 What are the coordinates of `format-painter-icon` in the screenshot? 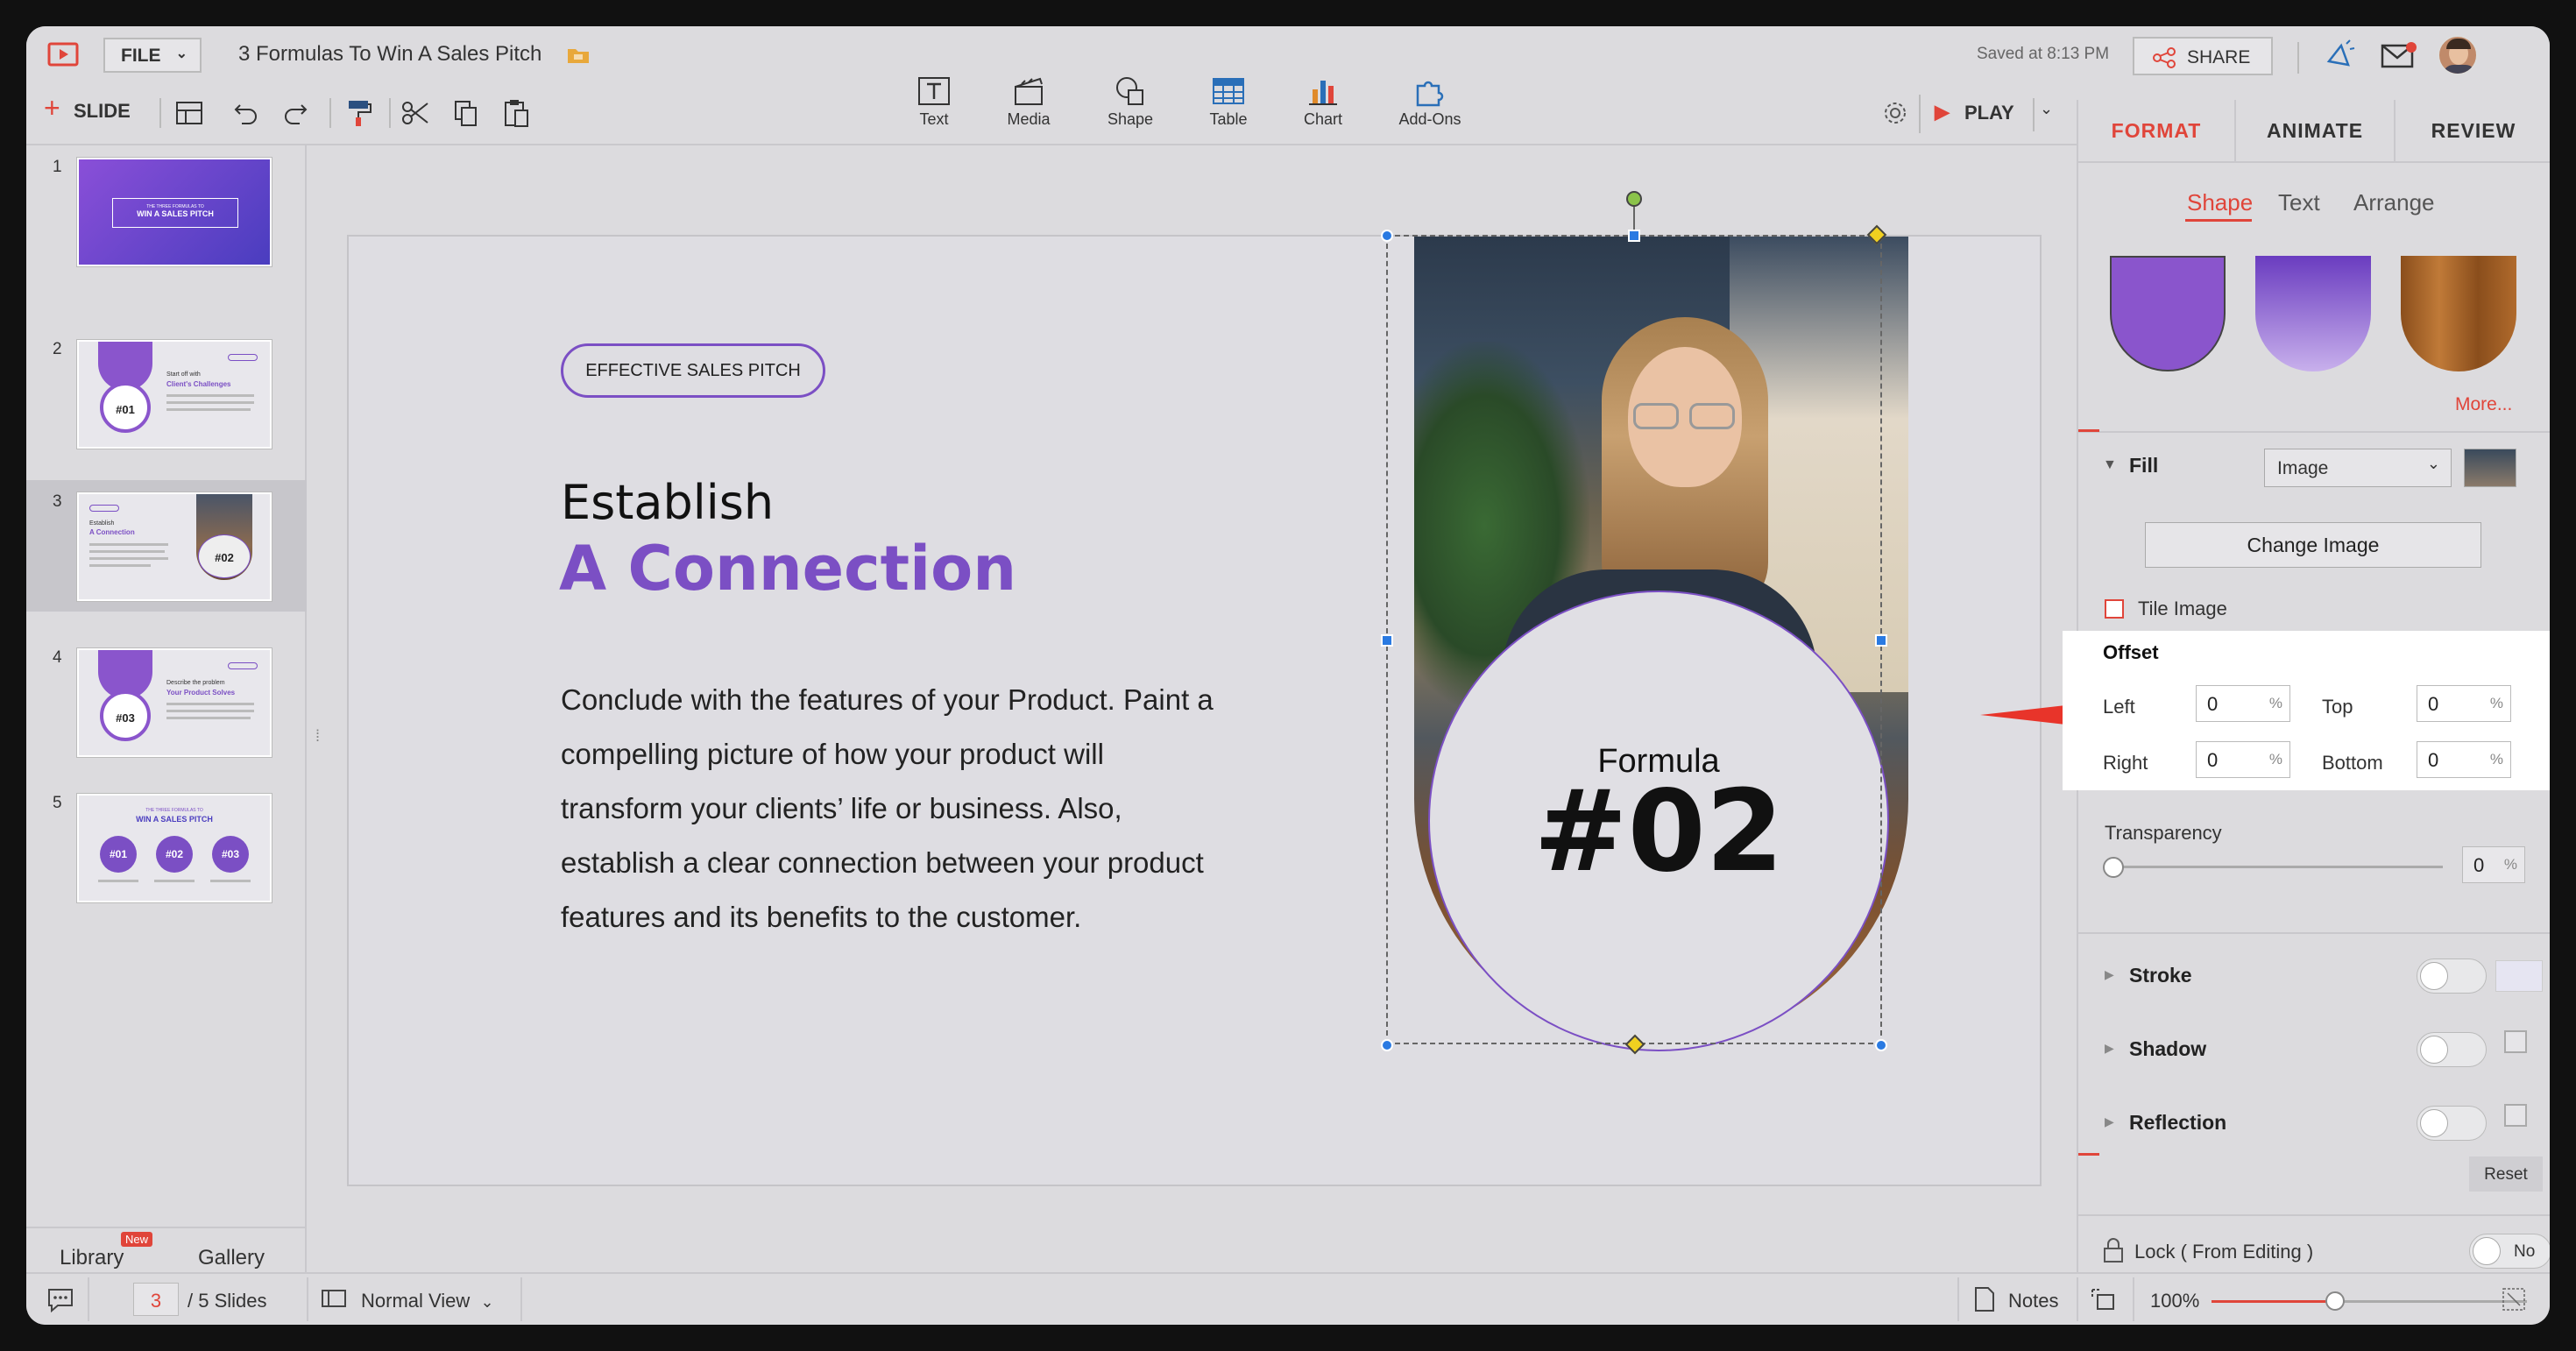 It's located at (359, 113).